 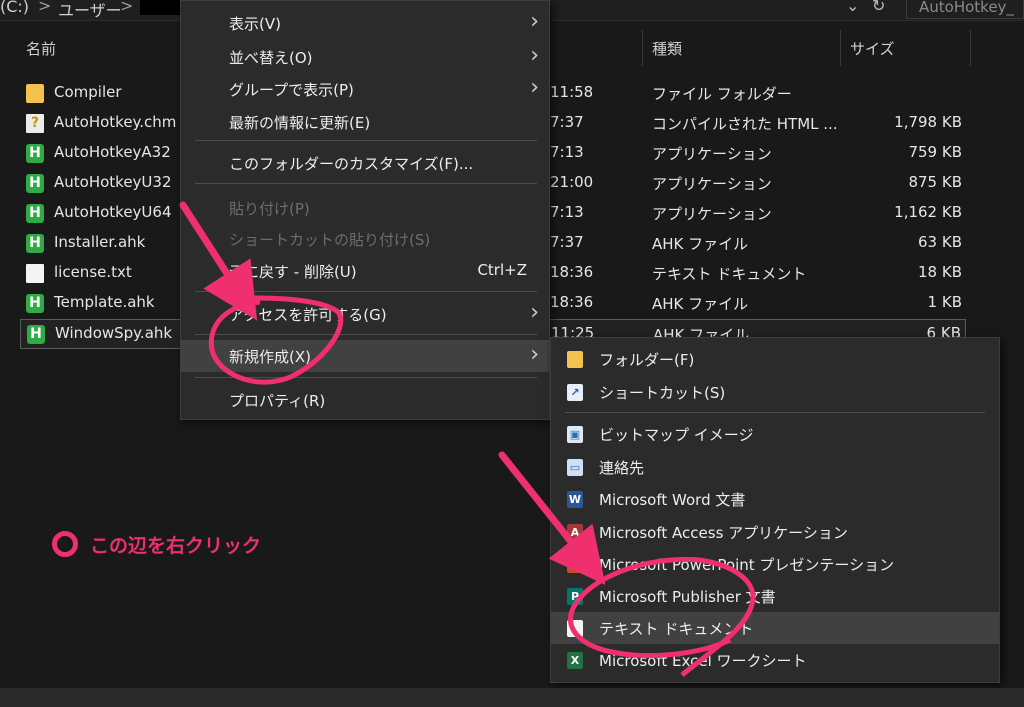 I want to click on submenu-item-text-document: テキスト ドキュメント, so click(x=775, y=628).